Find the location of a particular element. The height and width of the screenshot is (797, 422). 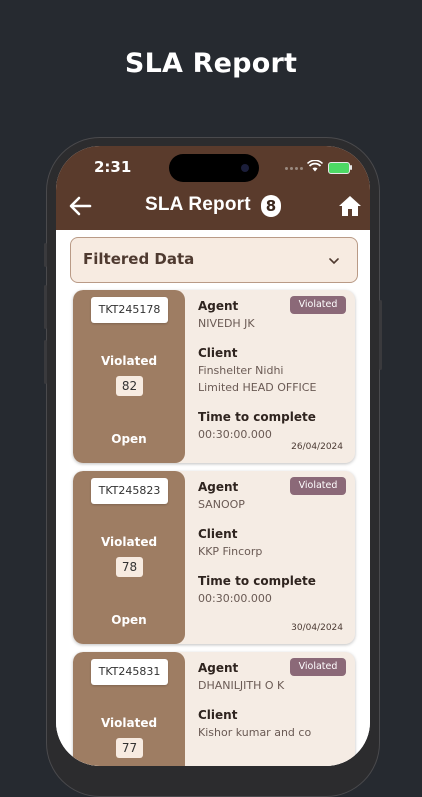

filter-label: Filtered Data is located at coordinates (139, 259).